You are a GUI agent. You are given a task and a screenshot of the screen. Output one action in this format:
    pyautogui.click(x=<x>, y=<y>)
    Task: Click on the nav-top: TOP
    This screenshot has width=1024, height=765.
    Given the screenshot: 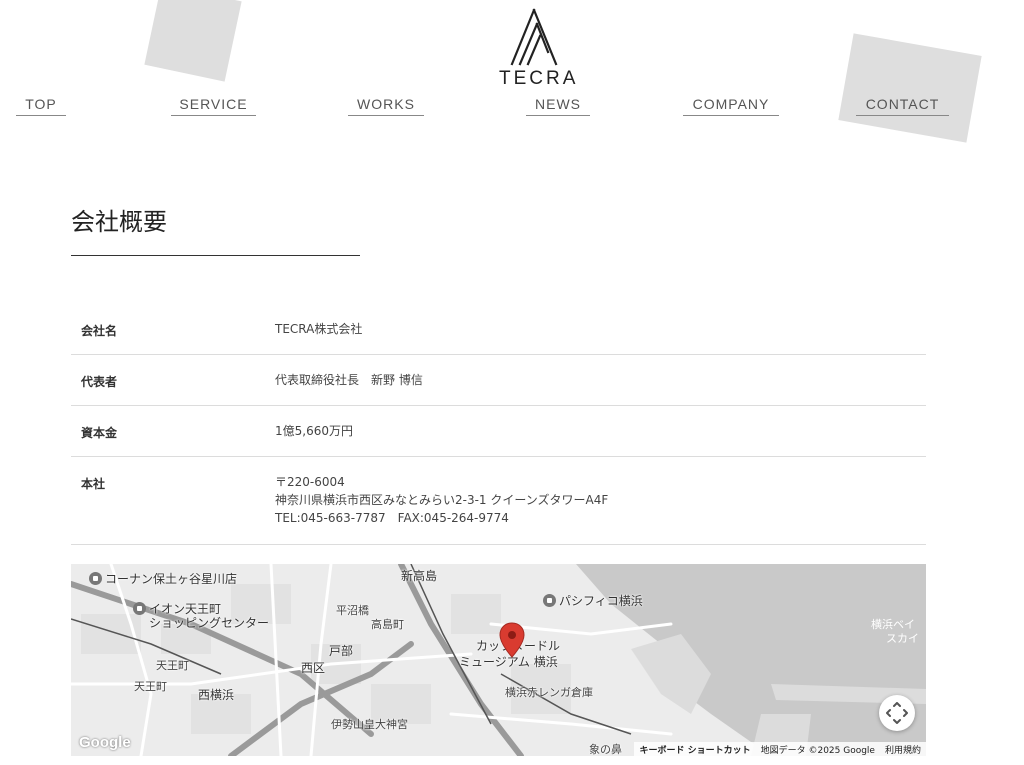 What is the action you would take?
    pyautogui.click(x=41, y=106)
    